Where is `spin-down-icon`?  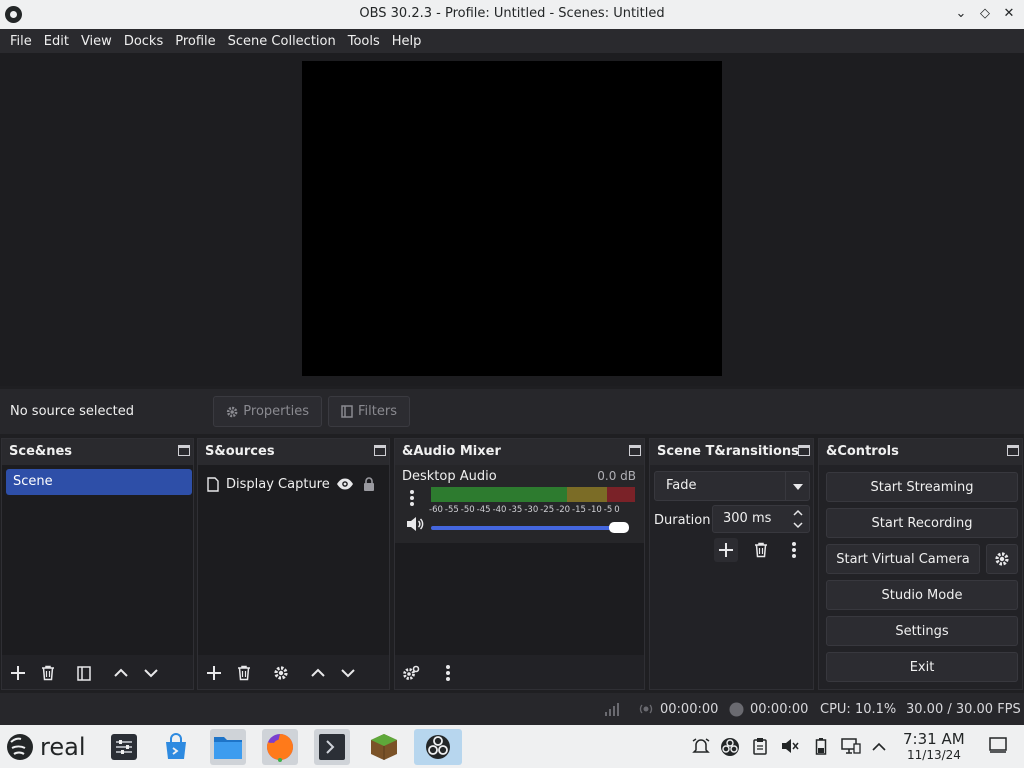
spin-down-icon is located at coordinates (798, 525).